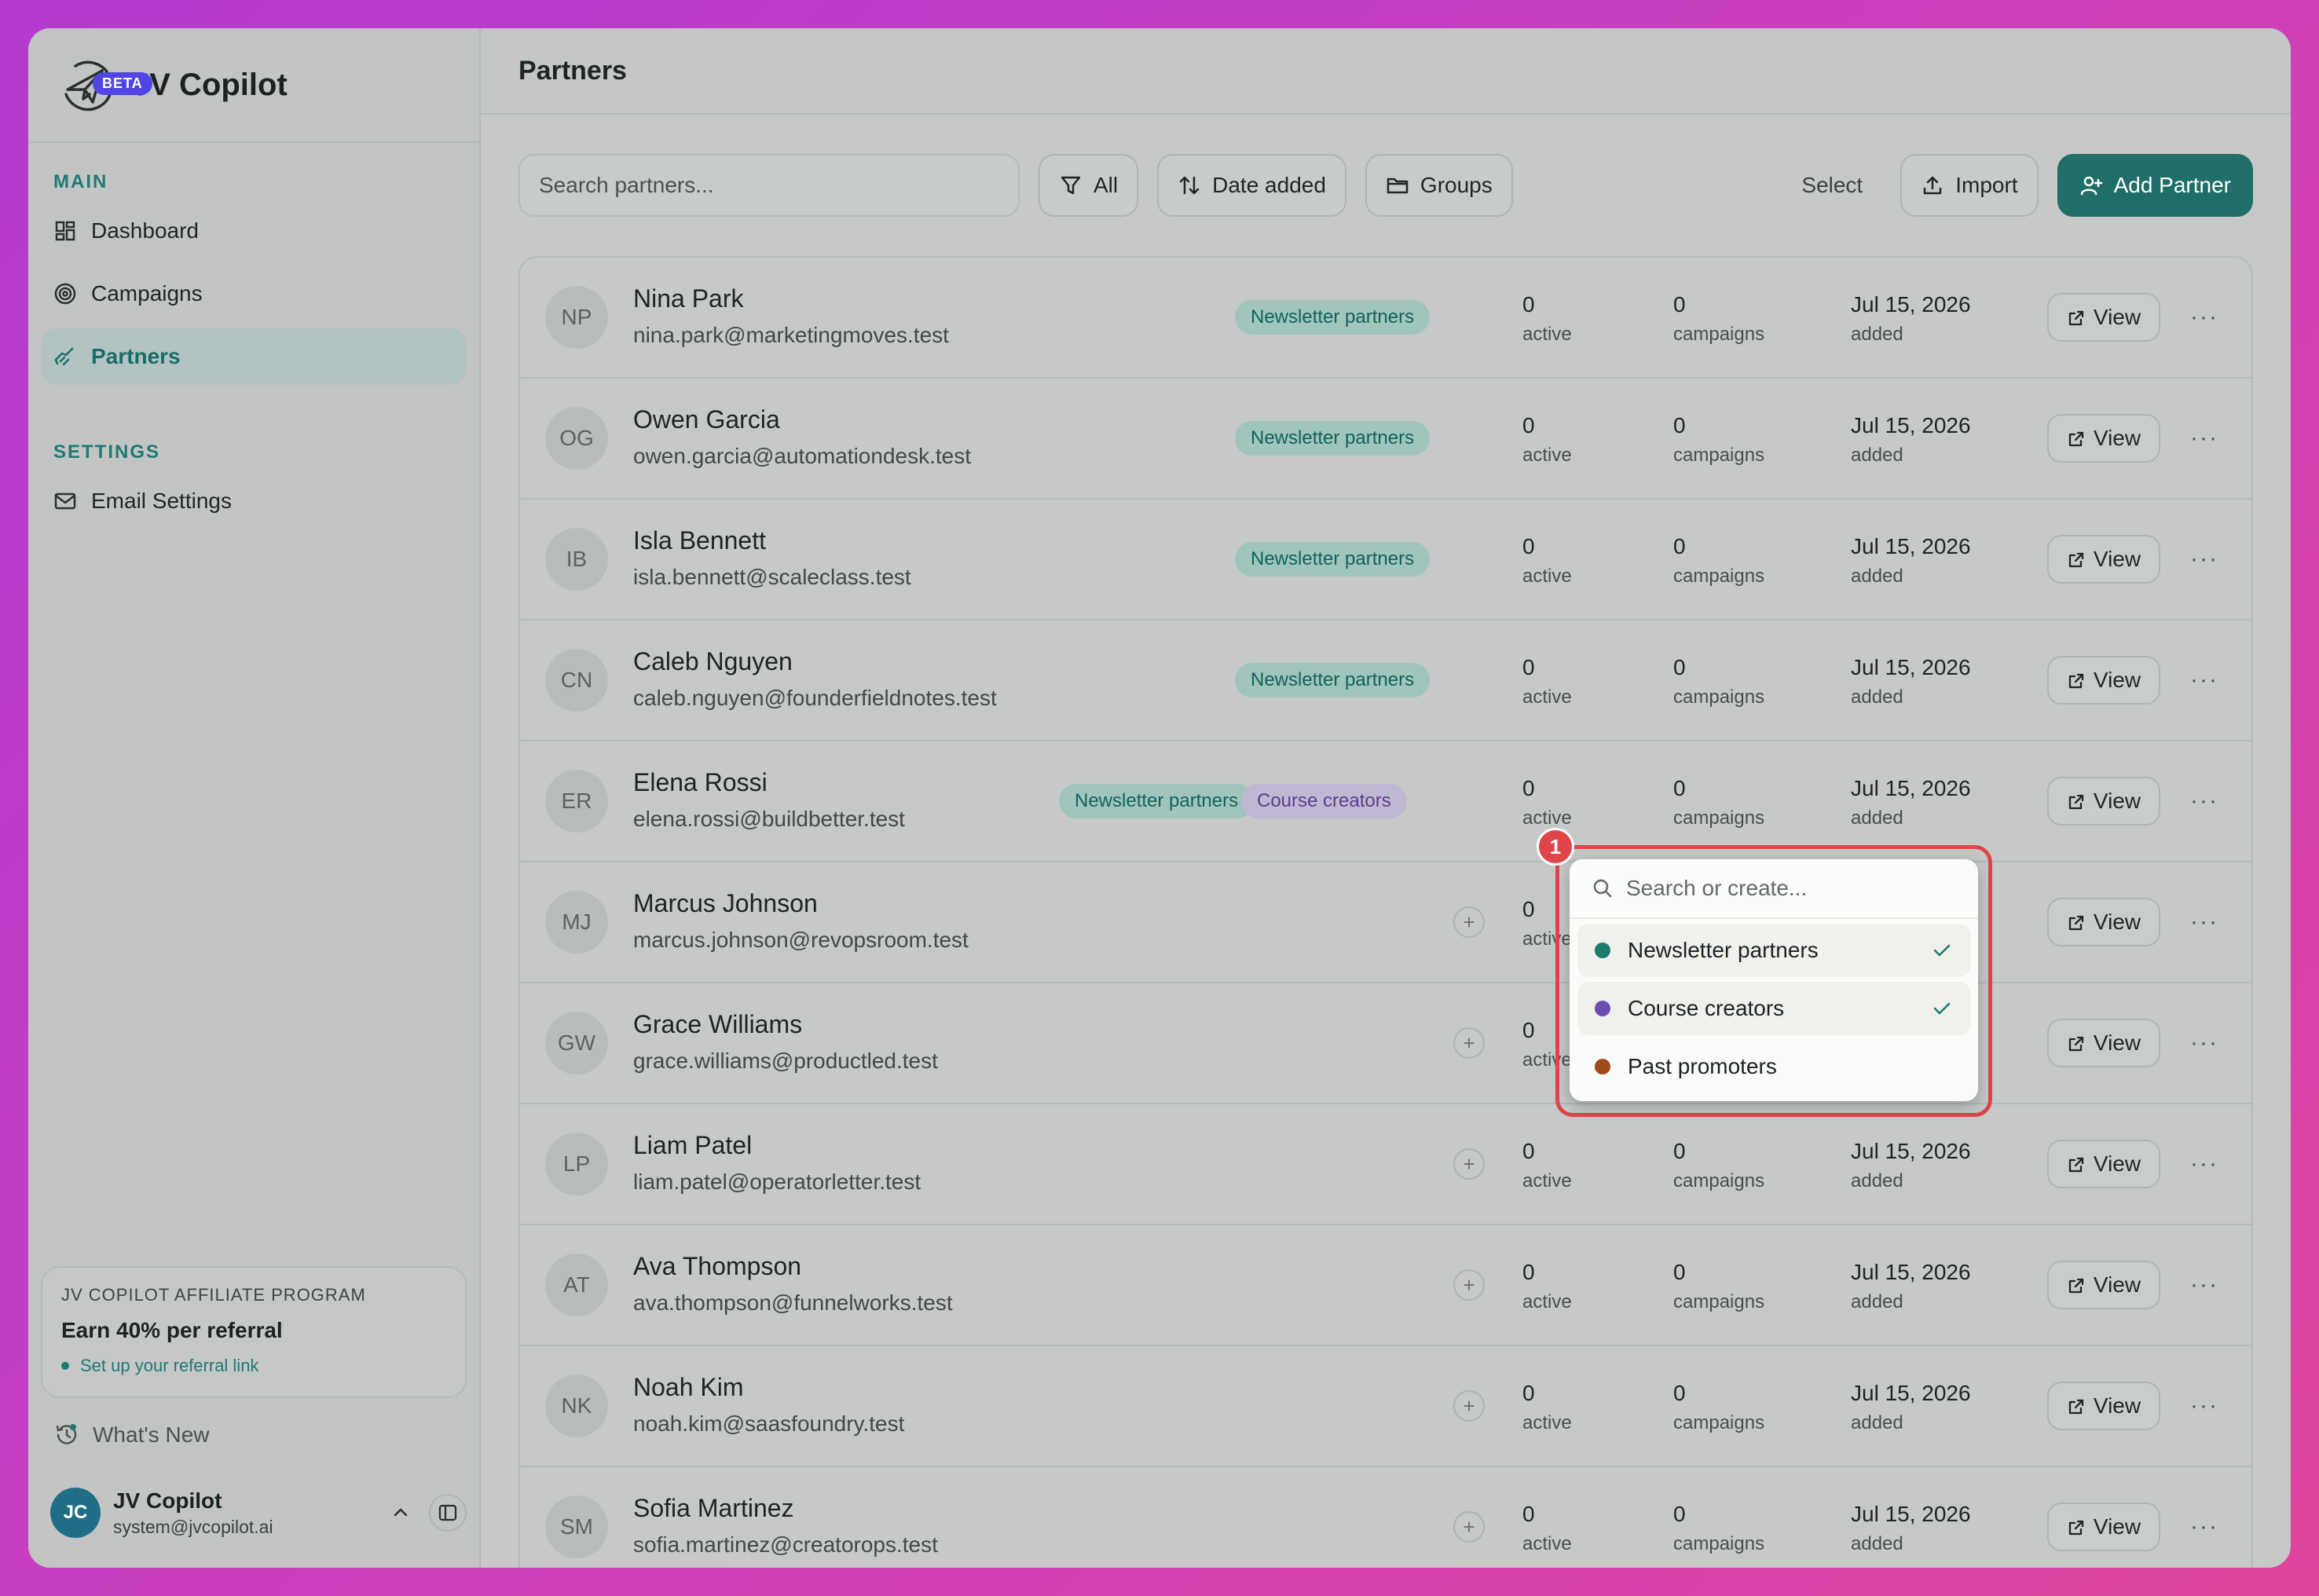  What do you see at coordinates (254, 501) in the screenshot?
I see `sidebar-item-email-settings: Email Settings` at bounding box center [254, 501].